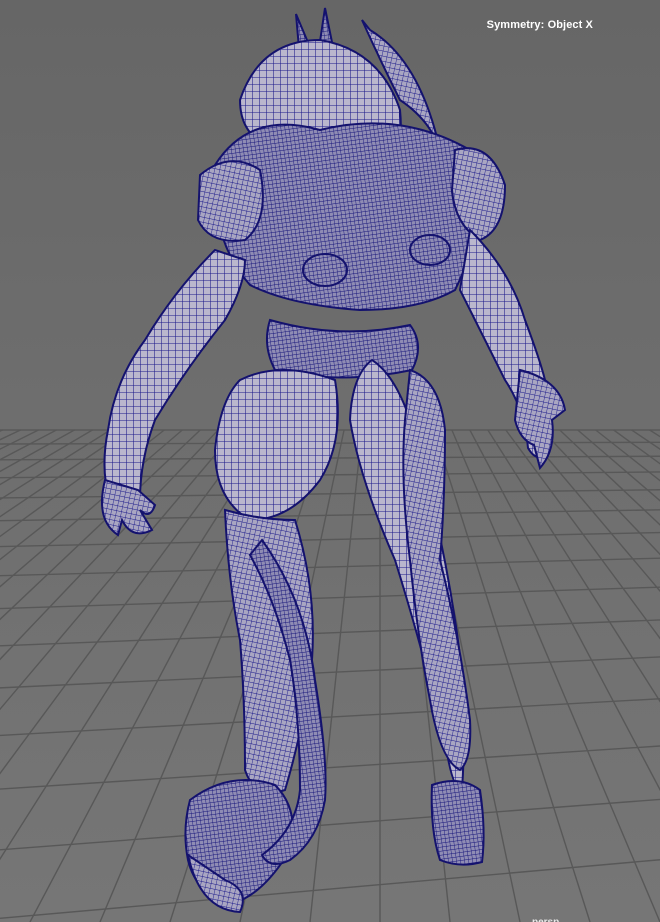  I want to click on right-foot, so click(457, 823).